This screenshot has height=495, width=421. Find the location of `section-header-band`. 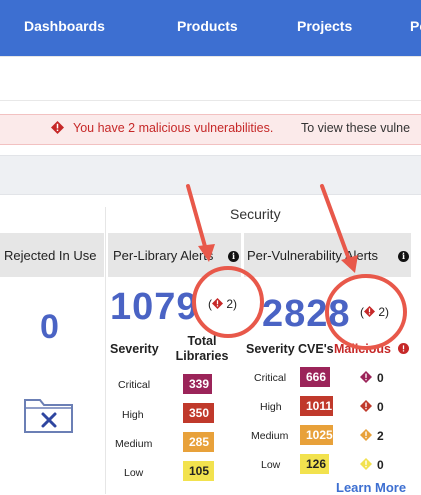

section-header-band is located at coordinates (210, 175).